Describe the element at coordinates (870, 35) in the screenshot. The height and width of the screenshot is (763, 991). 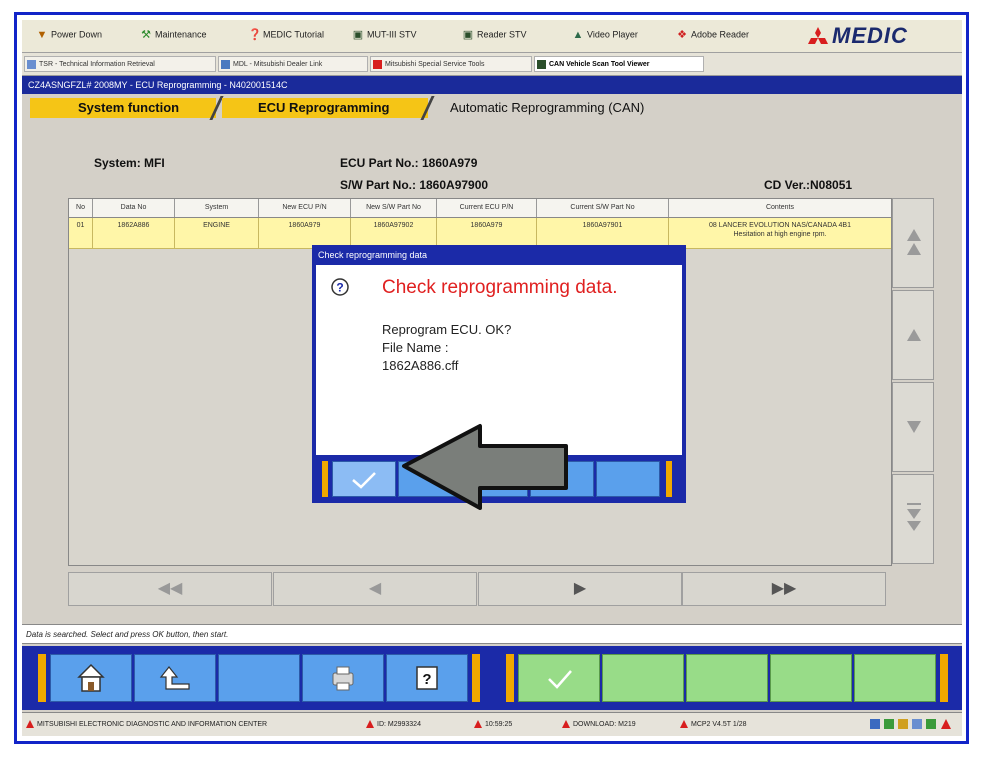
I see `medic-logo: MEDIC` at that location.